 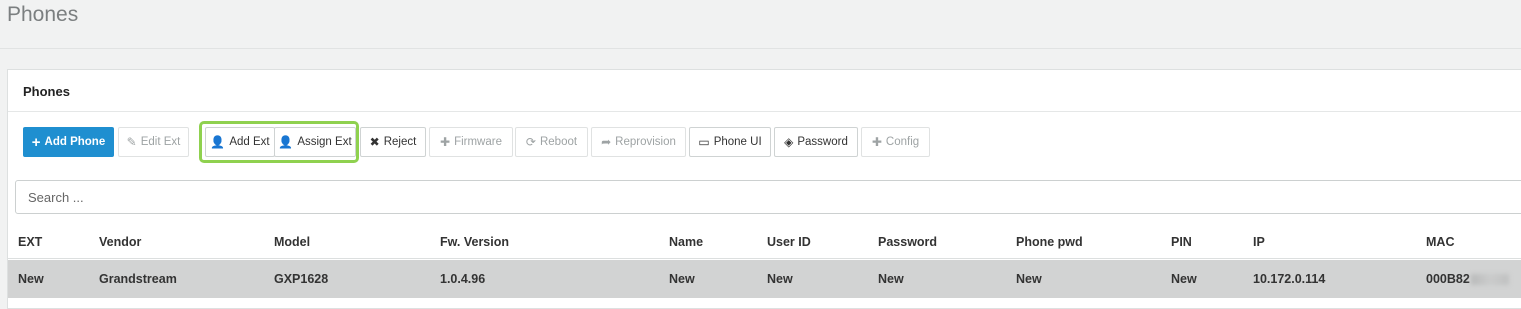 What do you see at coordinates (301, 279) in the screenshot?
I see `cell-model: GXP1628` at bounding box center [301, 279].